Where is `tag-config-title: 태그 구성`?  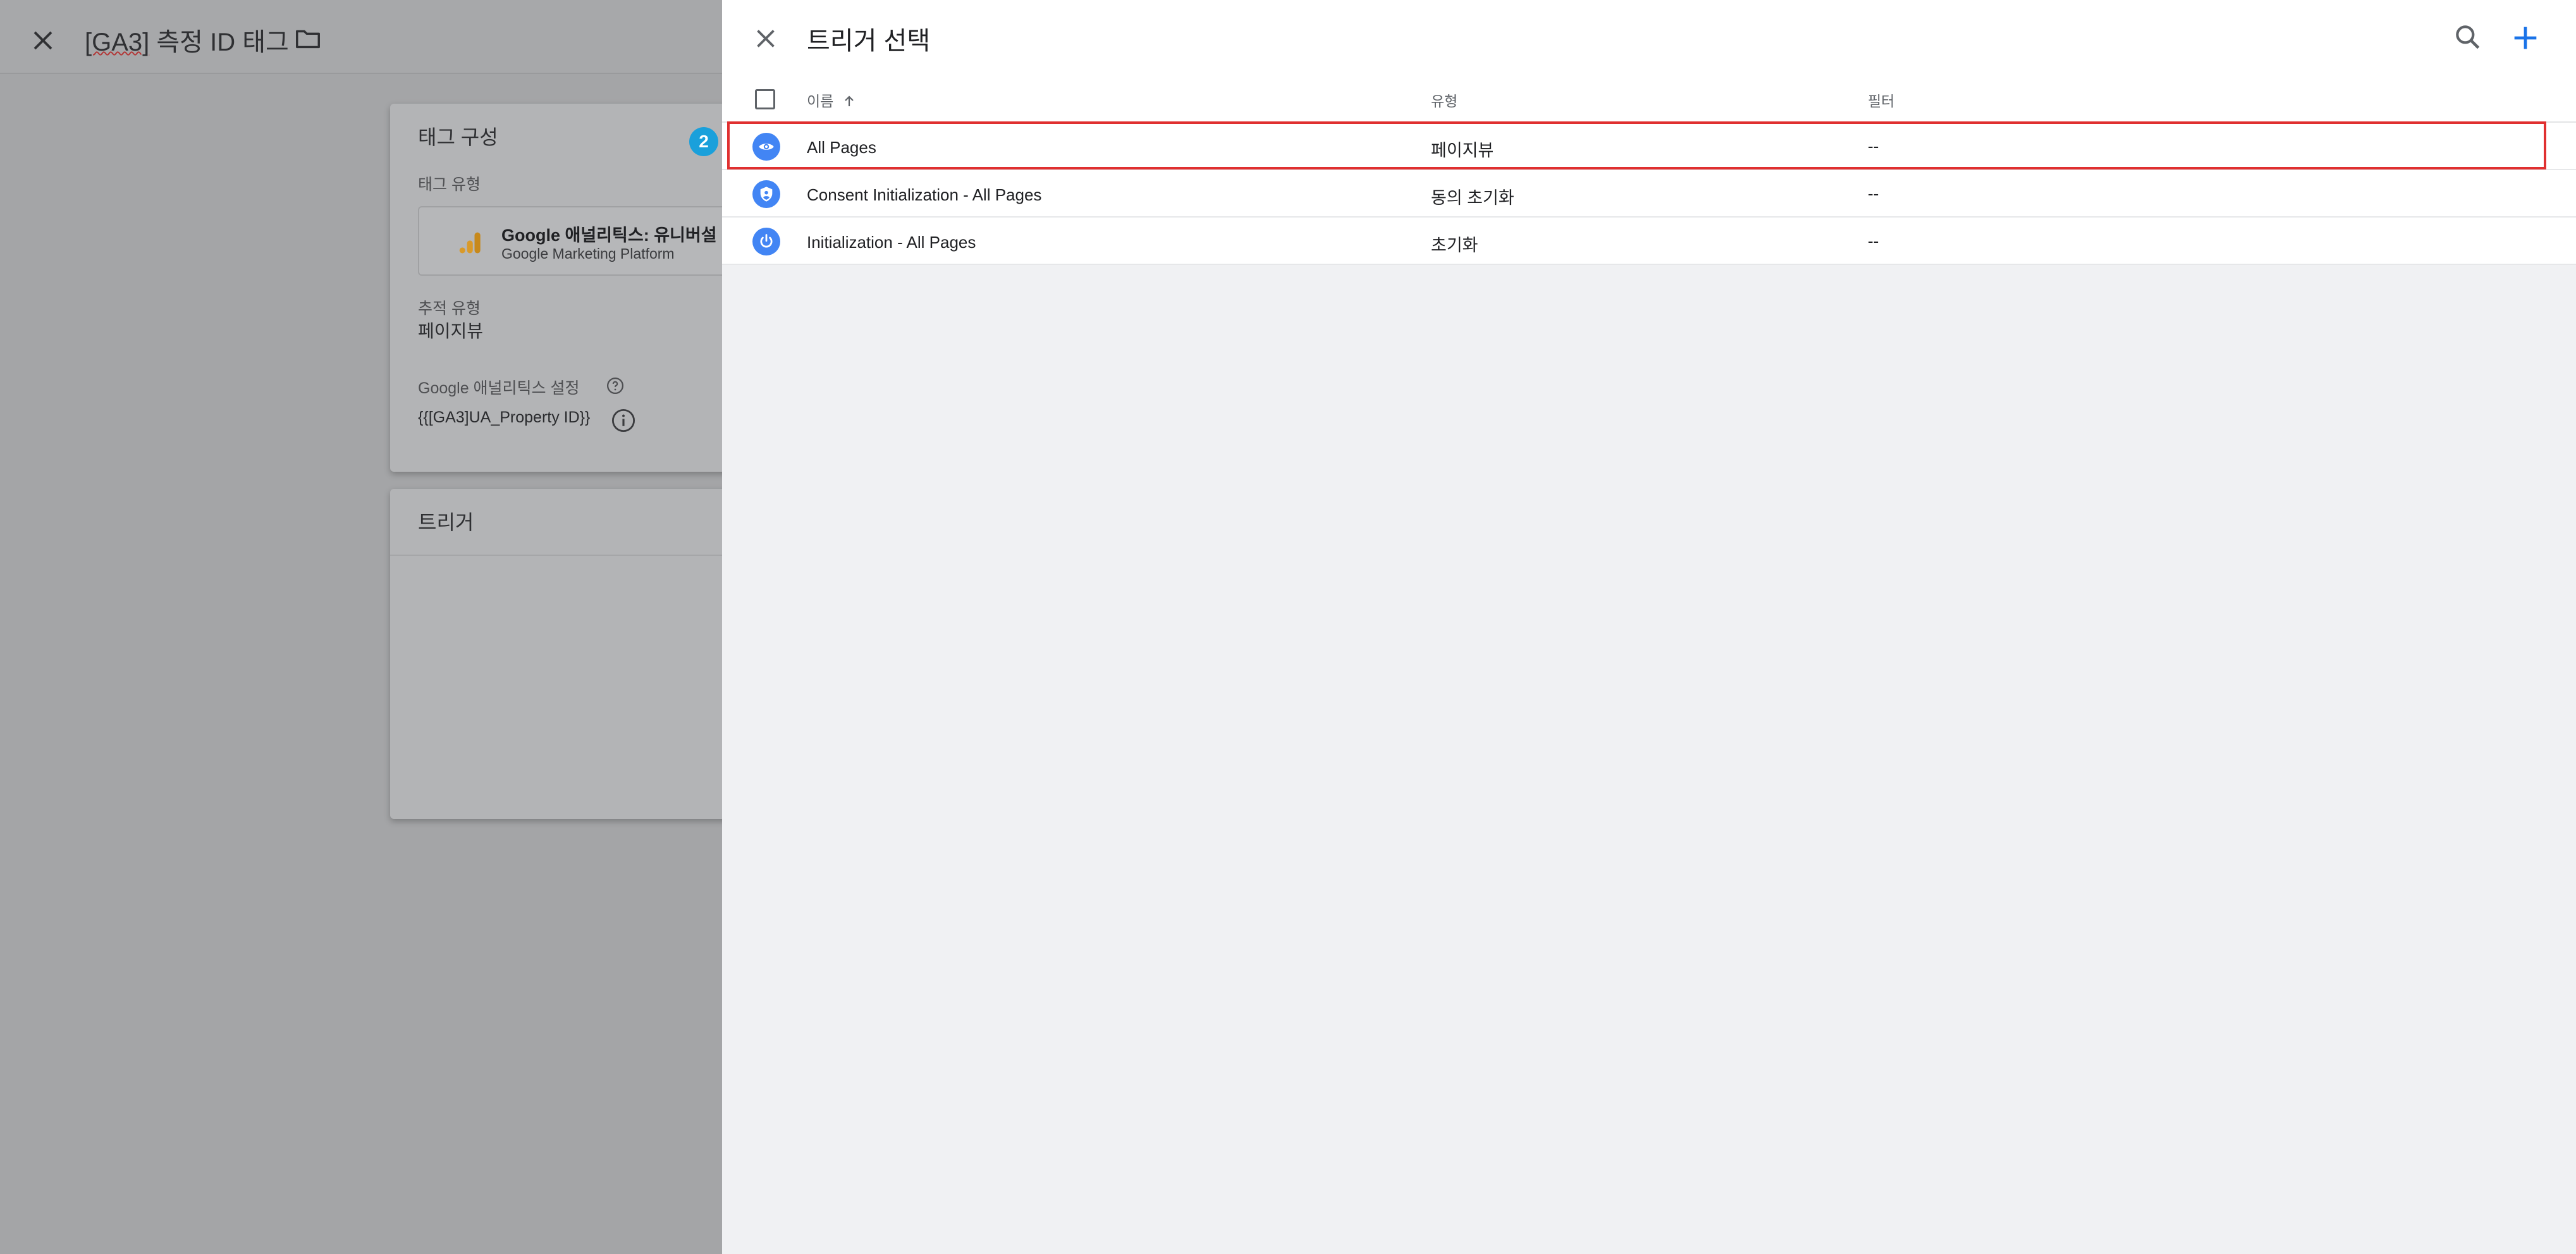 tag-config-title: 태그 구성 is located at coordinates (458, 137).